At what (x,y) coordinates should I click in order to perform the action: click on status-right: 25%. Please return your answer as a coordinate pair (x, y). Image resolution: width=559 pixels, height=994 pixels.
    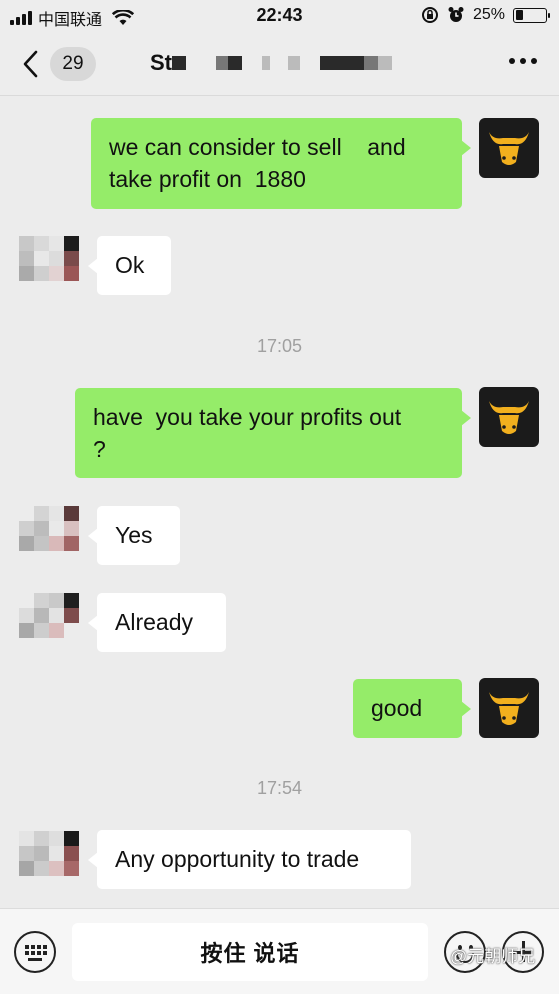
    Looking at the image, I should click on (485, 15).